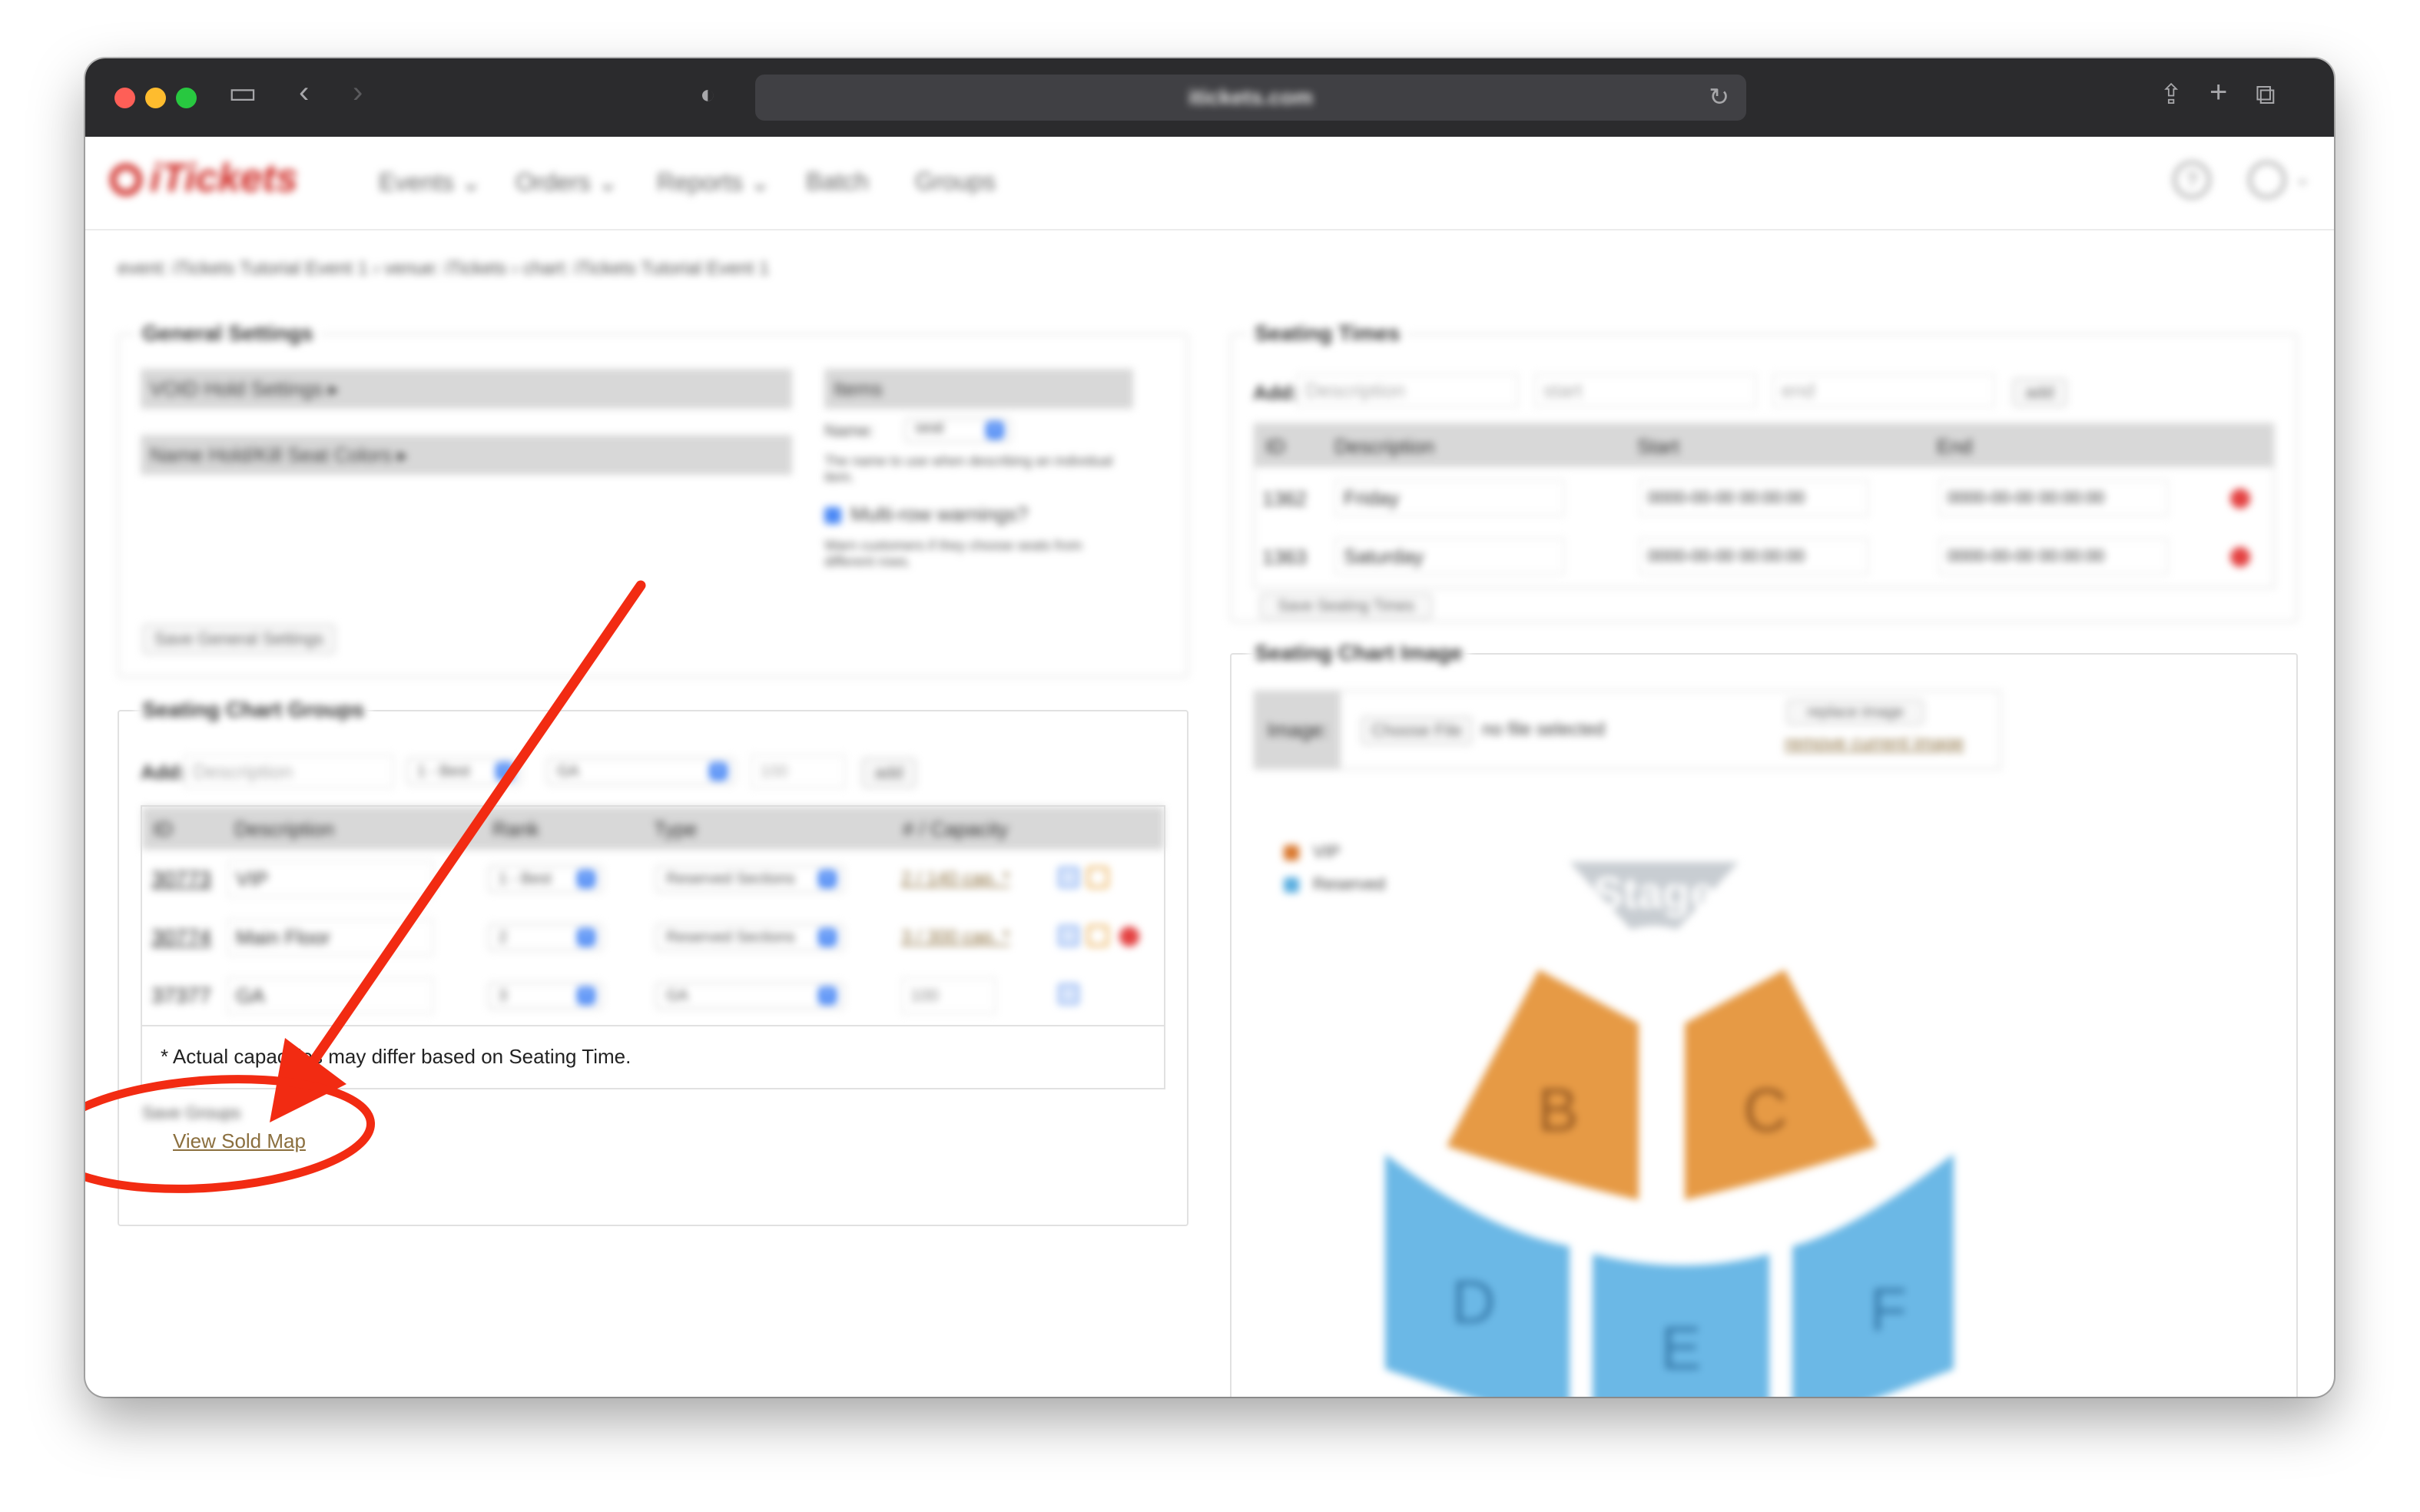 This screenshot has height=1512, width=2420. I want to click on annotation-arrow-line, so click(470, 833).